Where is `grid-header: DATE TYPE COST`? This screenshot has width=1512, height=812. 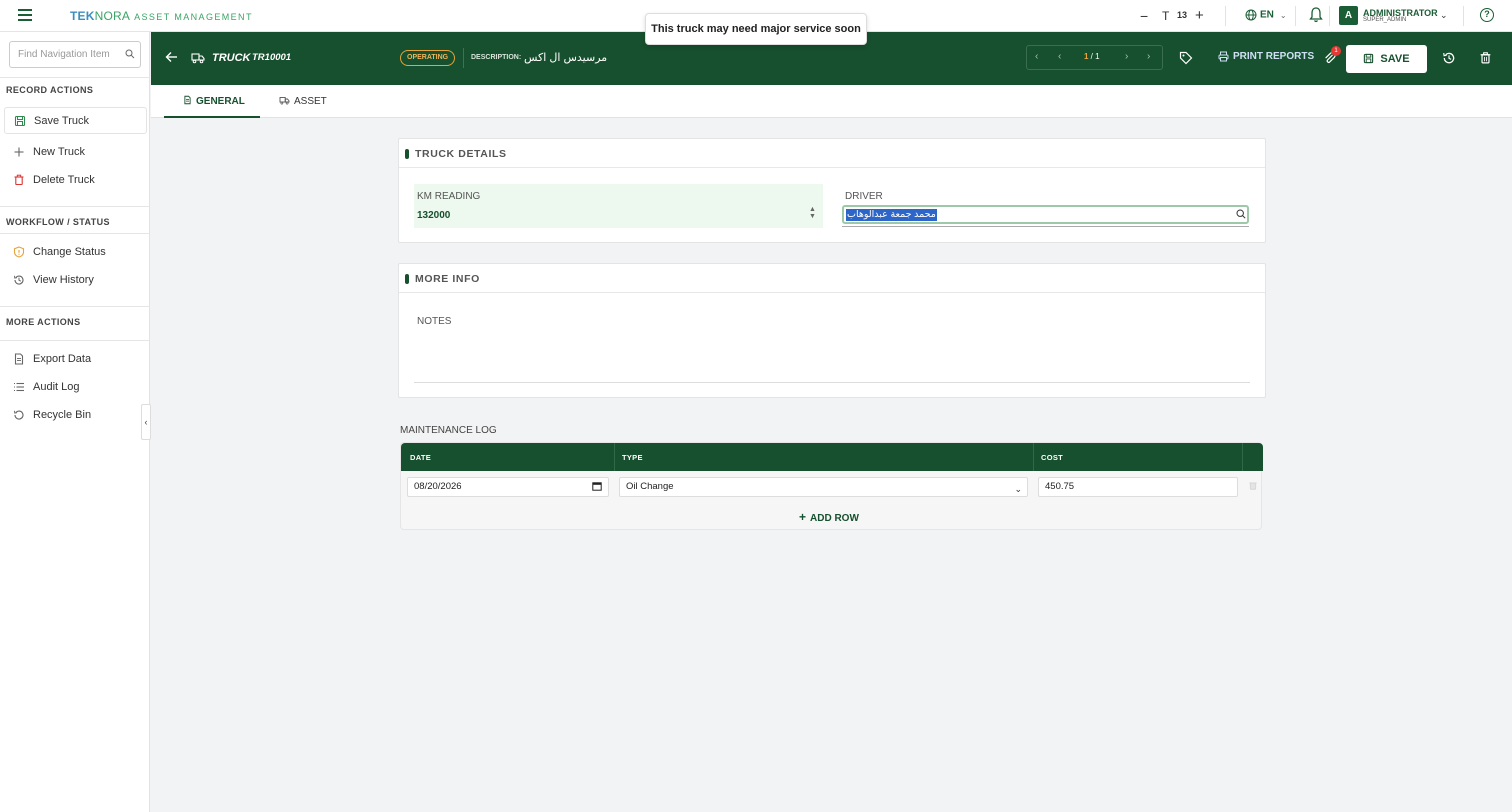
grid-header: DATE TYPE COST is located at coordinates (832, 457).